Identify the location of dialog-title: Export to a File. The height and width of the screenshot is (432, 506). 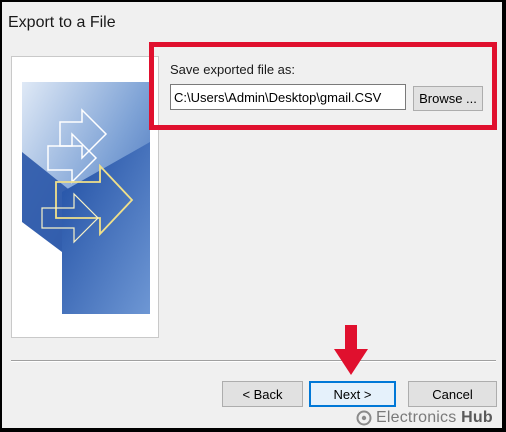
(62, 22).